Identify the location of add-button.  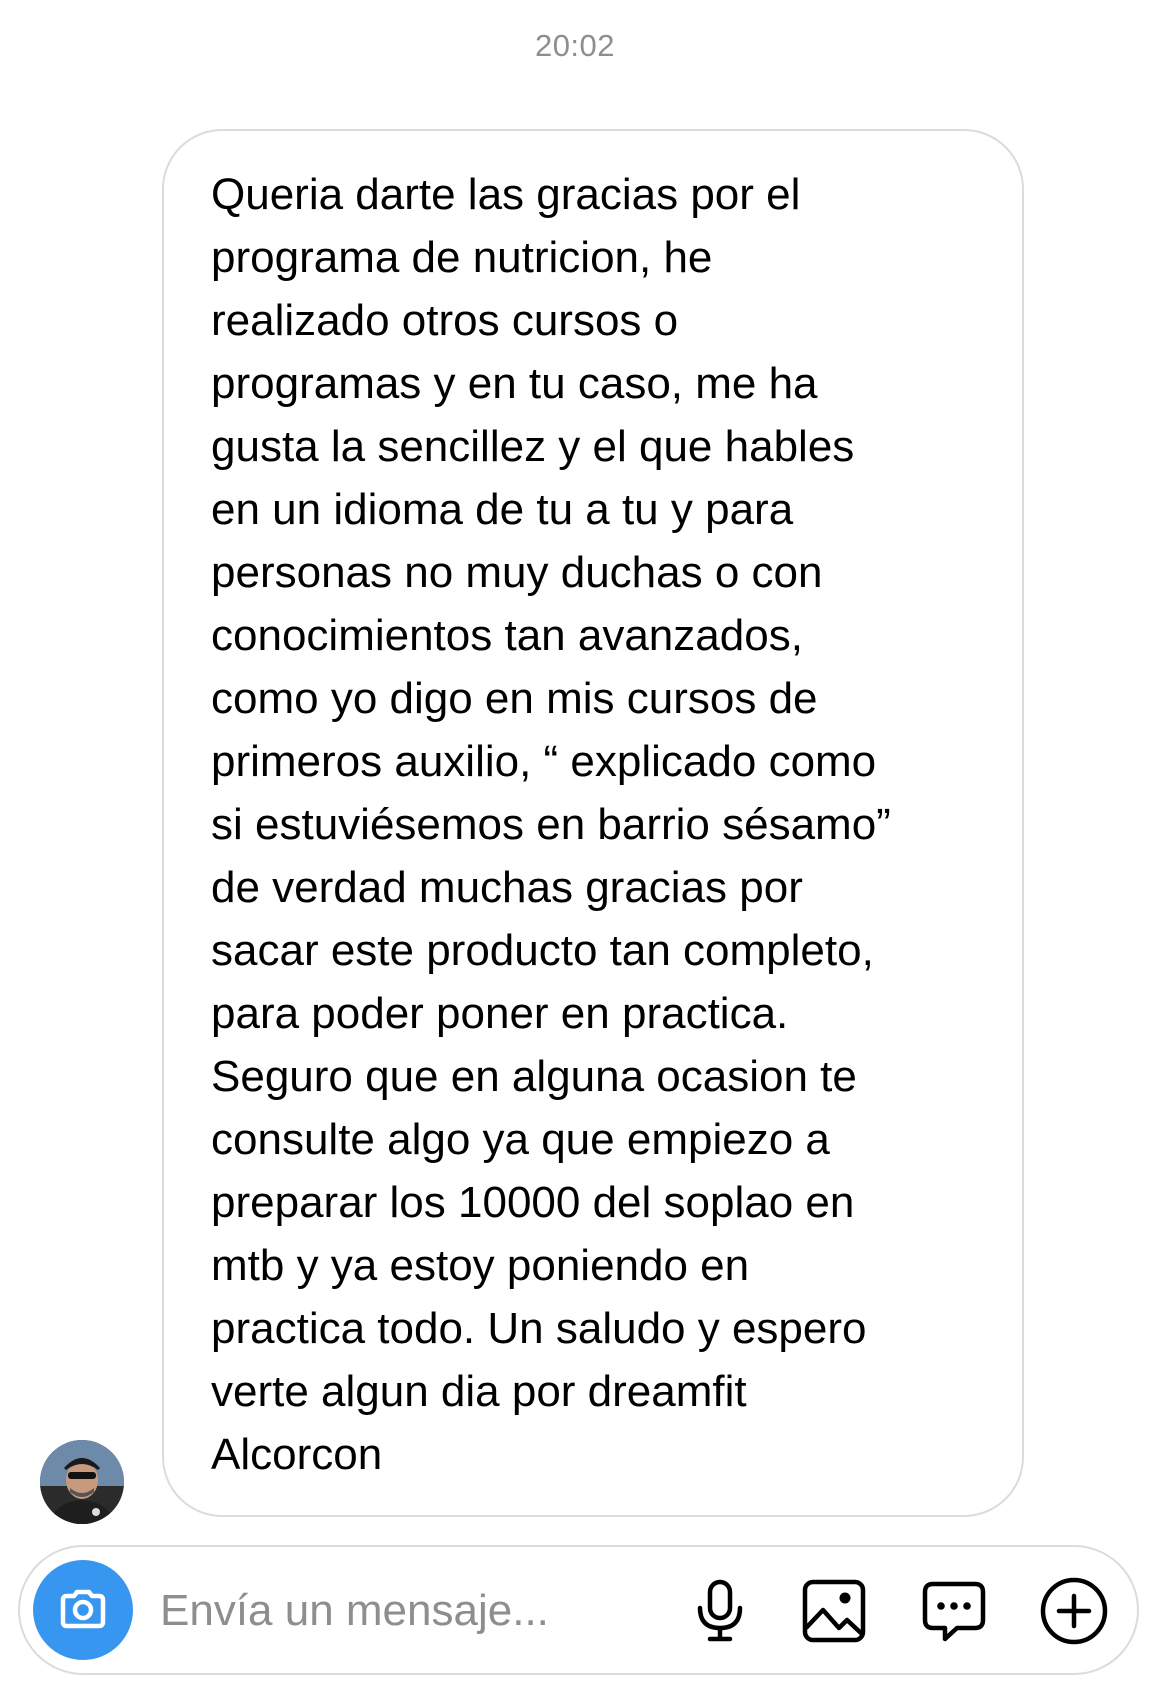
(1074, 1611).